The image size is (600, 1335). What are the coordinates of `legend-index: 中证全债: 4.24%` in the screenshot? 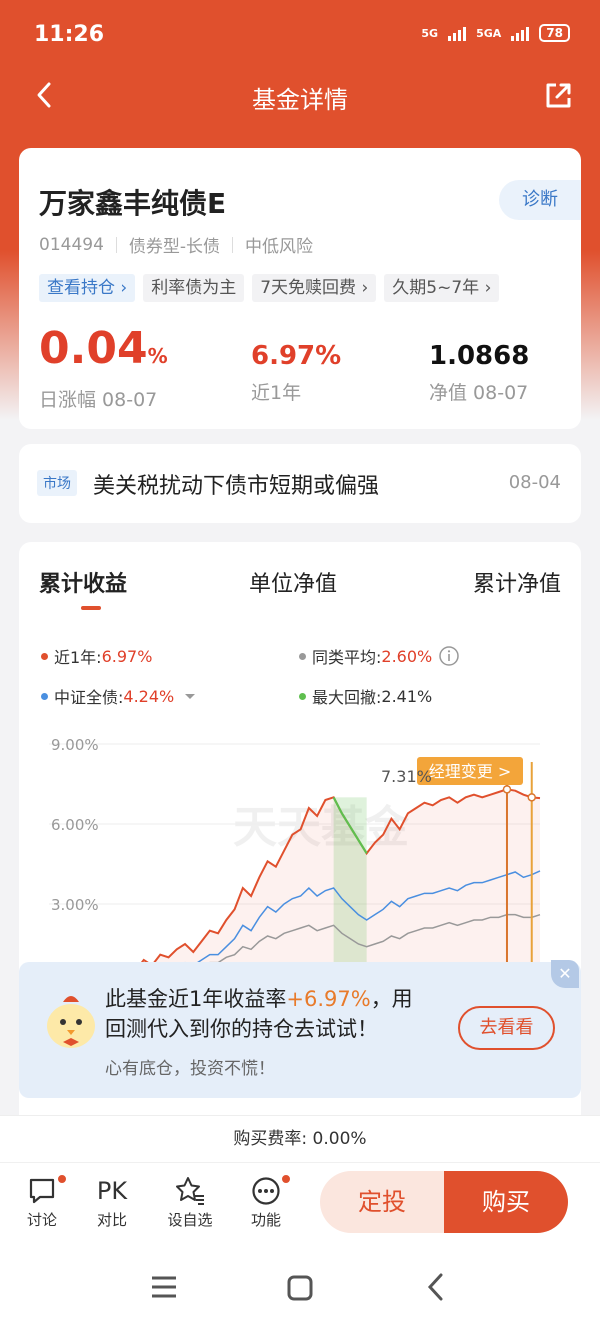 It's located at (119, 696).